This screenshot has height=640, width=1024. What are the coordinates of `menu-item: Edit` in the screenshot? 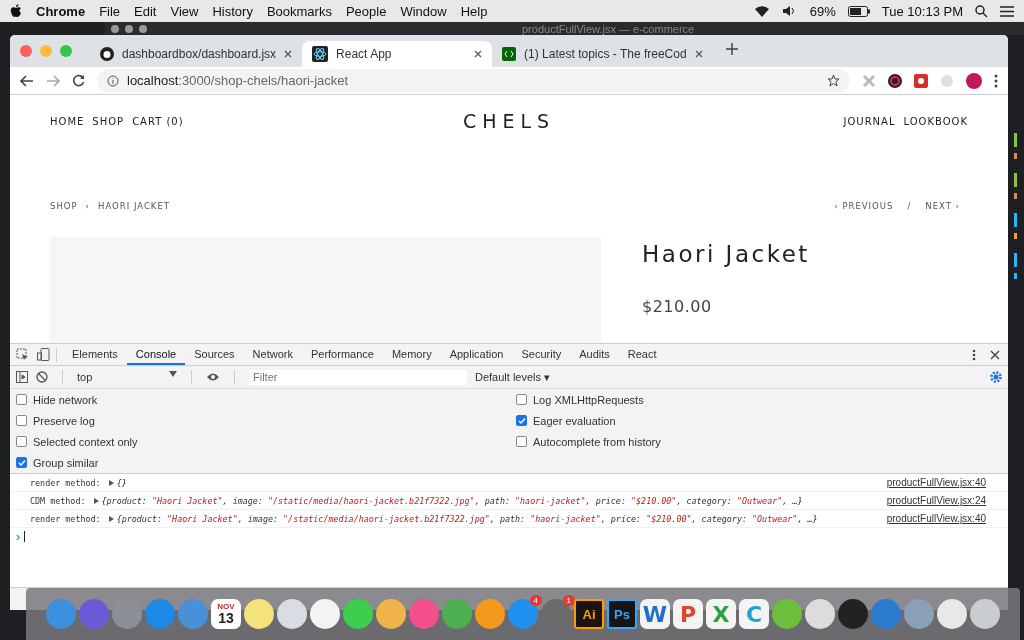 It's located at (145, 11).